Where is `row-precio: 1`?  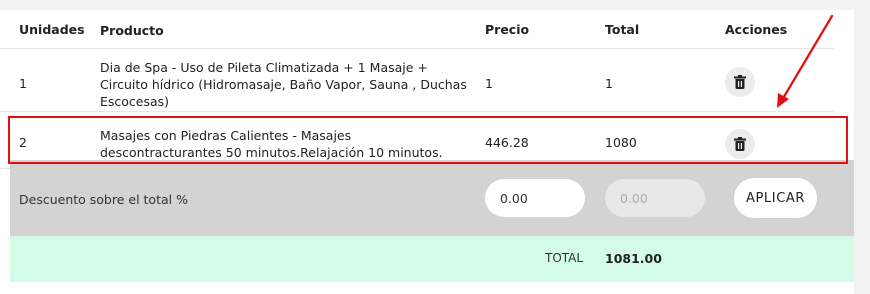
row-precio: 1 is located at coordinates (489, 83).